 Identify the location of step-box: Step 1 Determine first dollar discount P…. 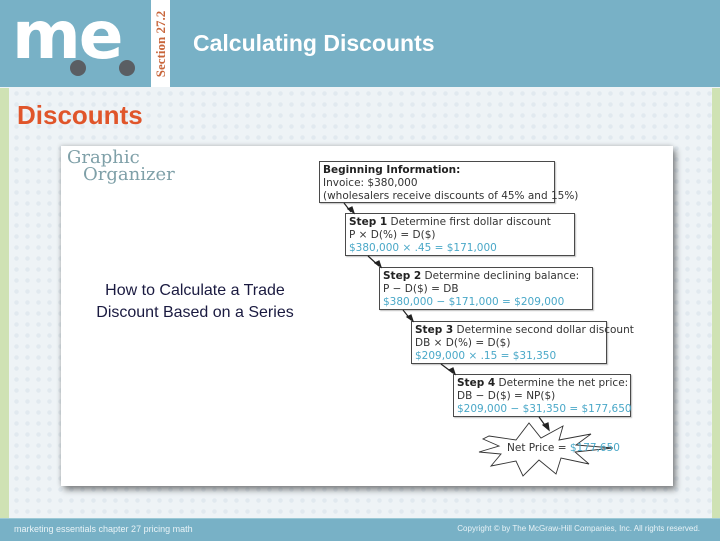
(460, 234).